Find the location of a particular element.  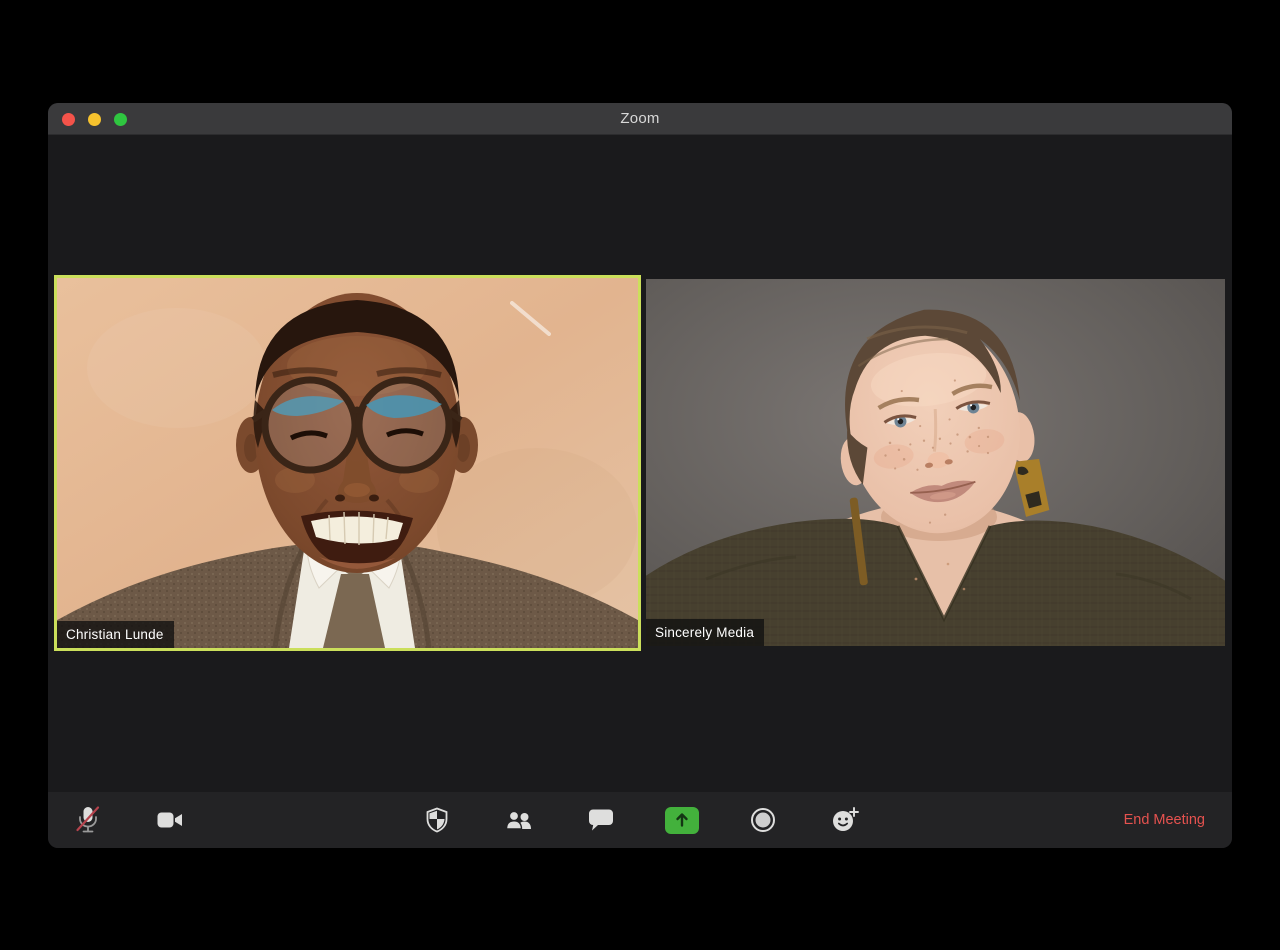

share-screen-up-arrow-icon is located at coordinates (682, 820).